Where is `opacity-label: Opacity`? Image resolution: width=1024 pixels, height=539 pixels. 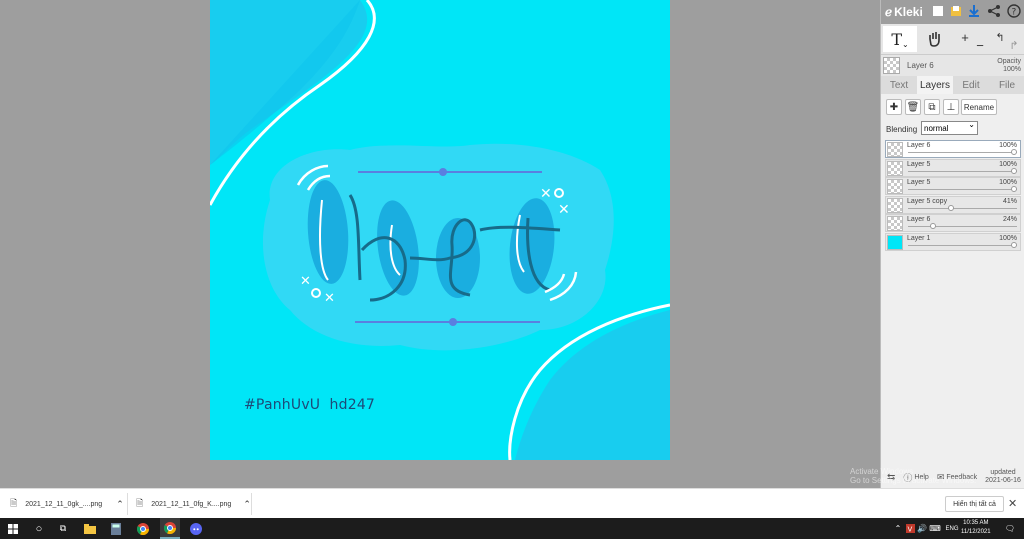 opacity-label: Opacity is located at coordinates (1009, 61).